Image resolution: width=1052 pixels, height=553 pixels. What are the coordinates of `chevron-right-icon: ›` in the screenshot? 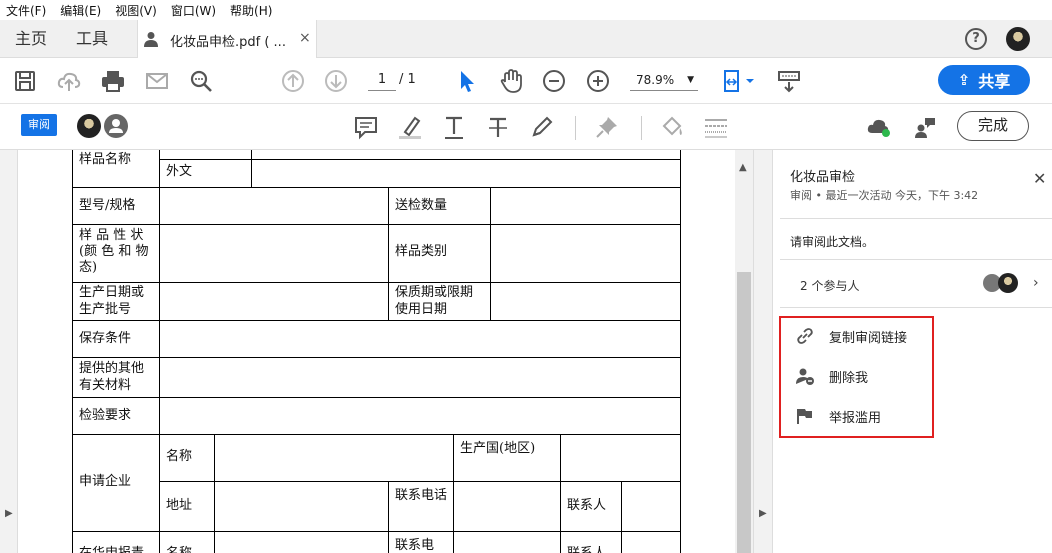 It's located at (1036, 283).